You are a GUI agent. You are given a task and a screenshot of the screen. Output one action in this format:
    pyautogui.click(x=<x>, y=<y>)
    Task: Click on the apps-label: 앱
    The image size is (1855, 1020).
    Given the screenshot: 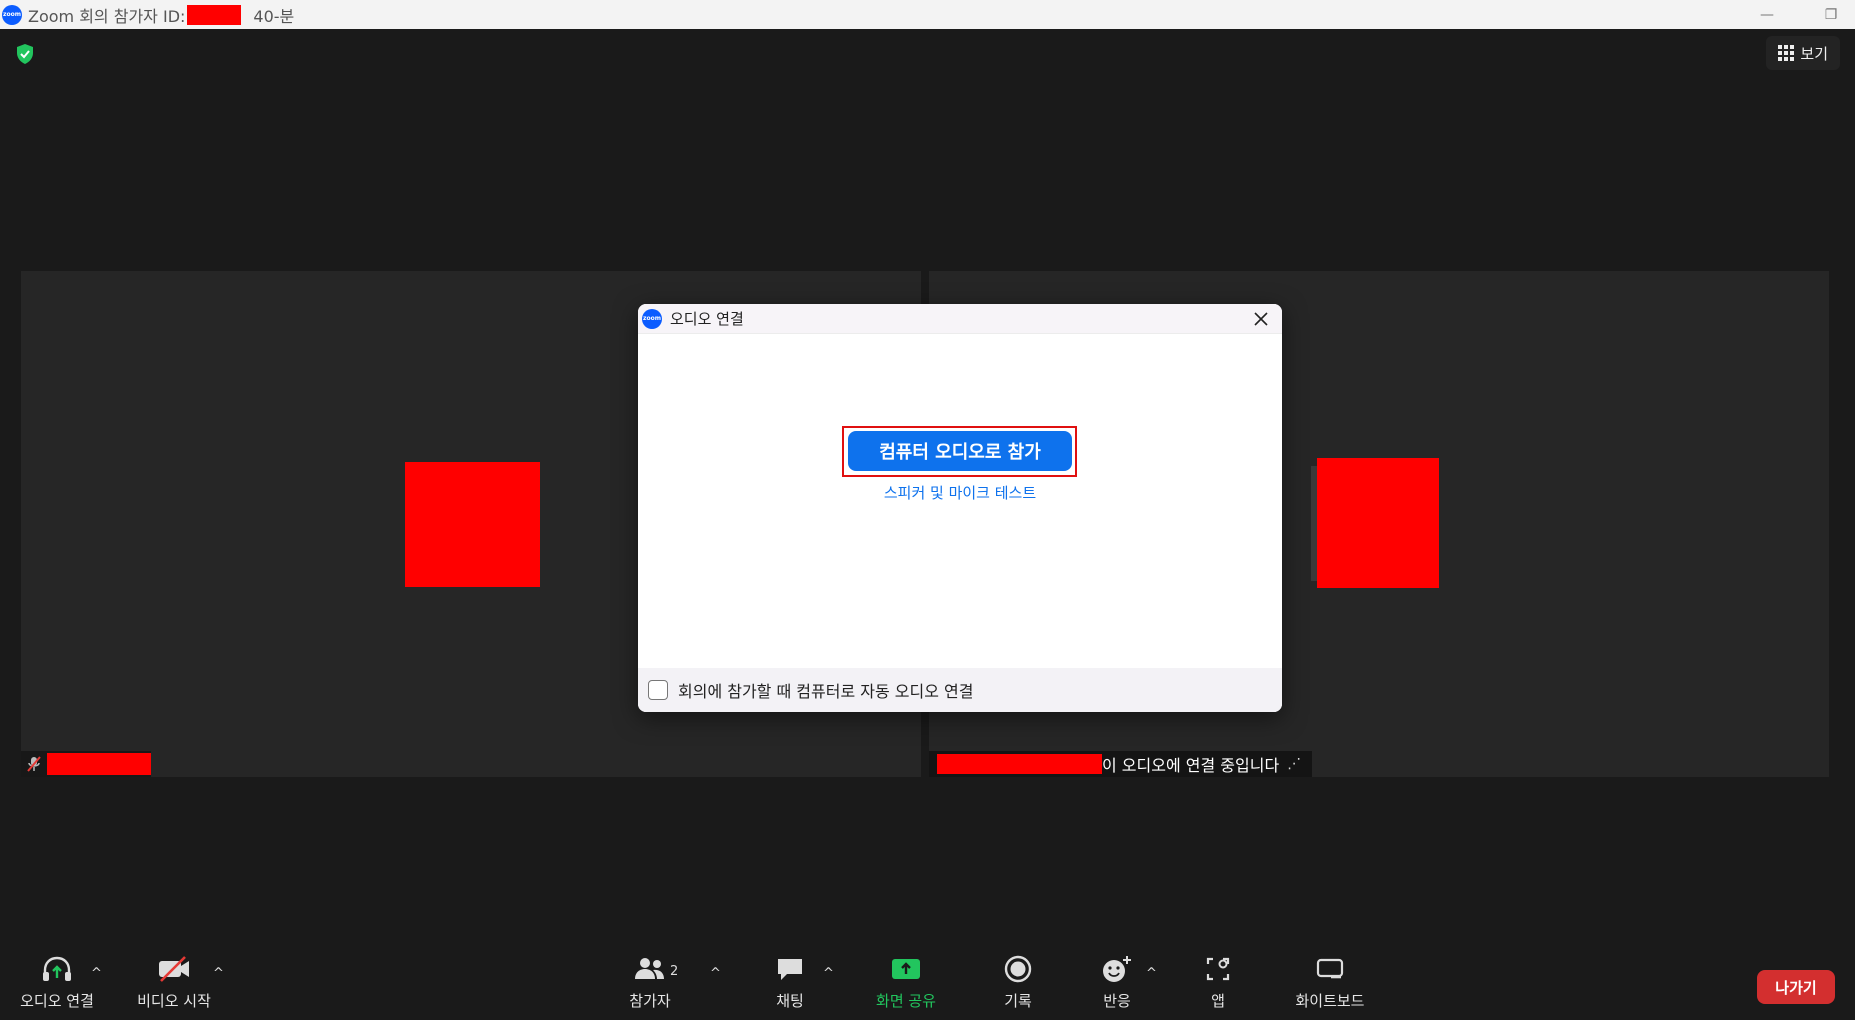 What is the action you would take?
    pyautogui.click(x=1218, y=1001)
    